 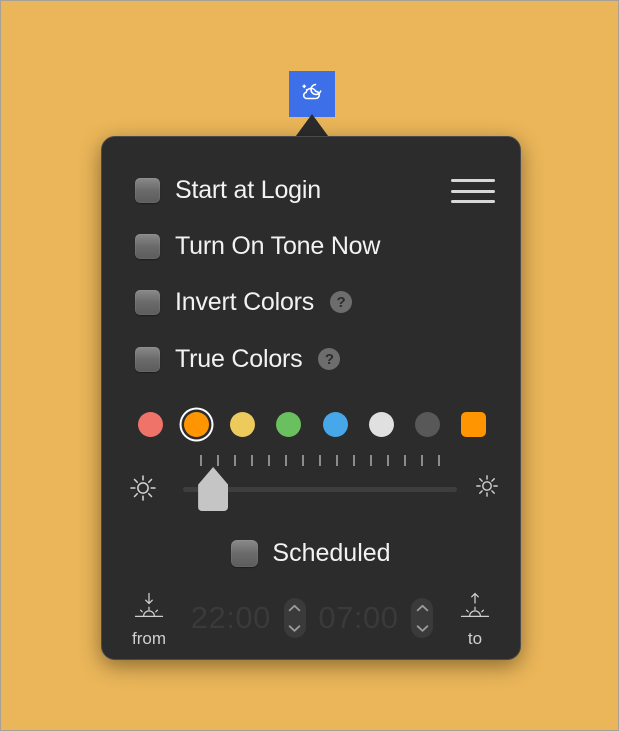 I want to click on option-label-turn-on-tone-now: Turn On Tone Now, so click(x=278, y=245).